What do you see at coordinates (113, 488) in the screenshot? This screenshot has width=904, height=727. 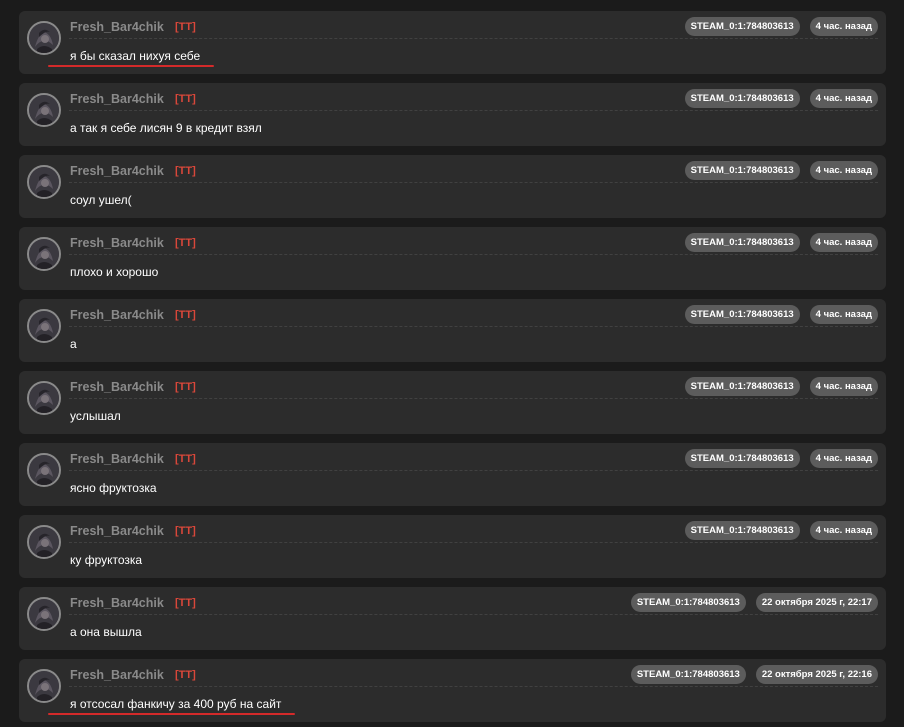 I see `message-text: ясно фруктозка` at bounding box center [113, 488].